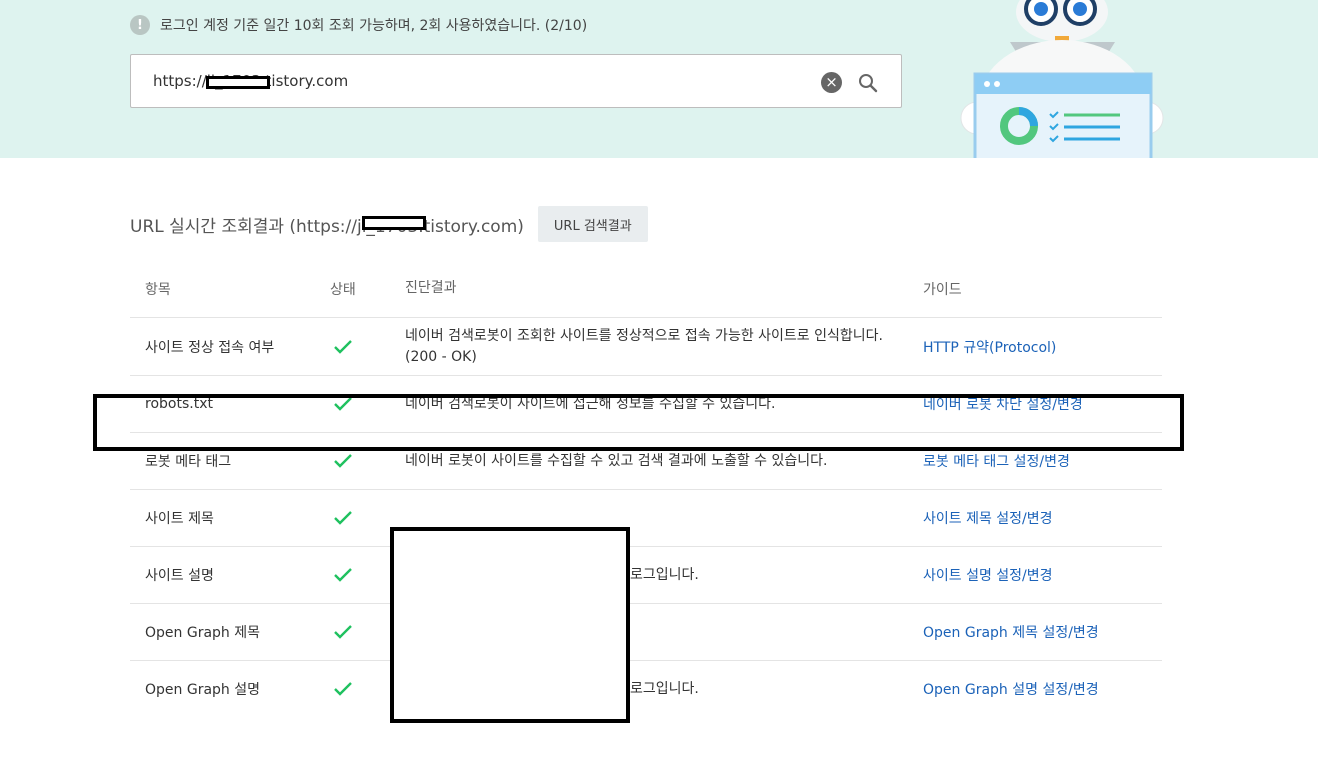 The image size is (1318, 766). Describe the element at coordinates (646, 632) in the screenshot. I see `table-row: Open Graph 제목 Open Graph 제목 설정/변경` at that location.